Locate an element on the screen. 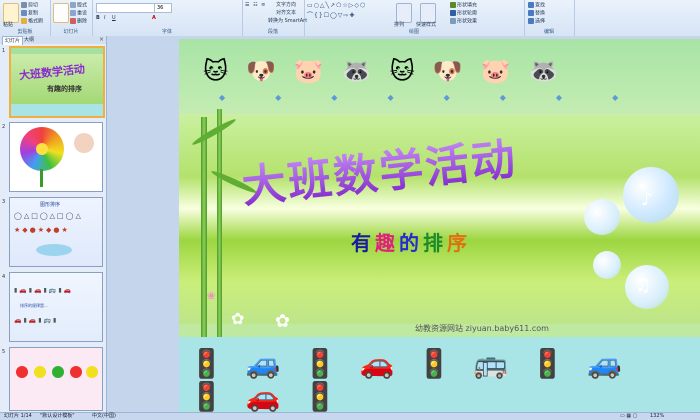 Image resolution: width=700 pixels, height=420 pixels. editing-group-label: 编辑 is located at coordinates (548, 32).